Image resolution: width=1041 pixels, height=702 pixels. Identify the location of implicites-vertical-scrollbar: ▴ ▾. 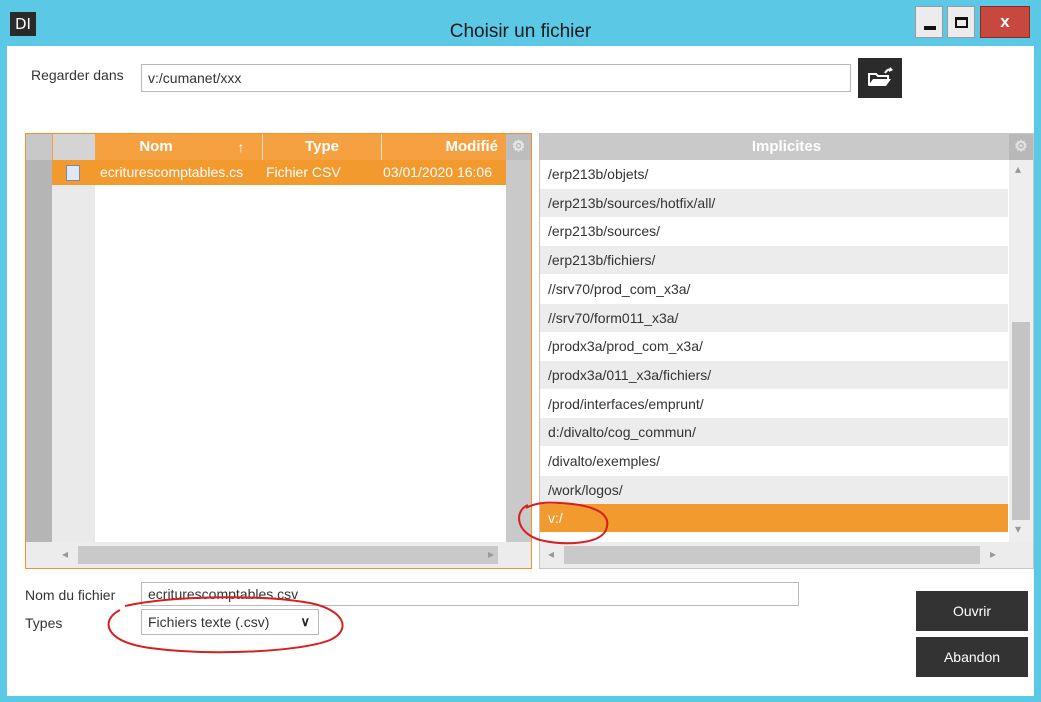
(1021, 352).